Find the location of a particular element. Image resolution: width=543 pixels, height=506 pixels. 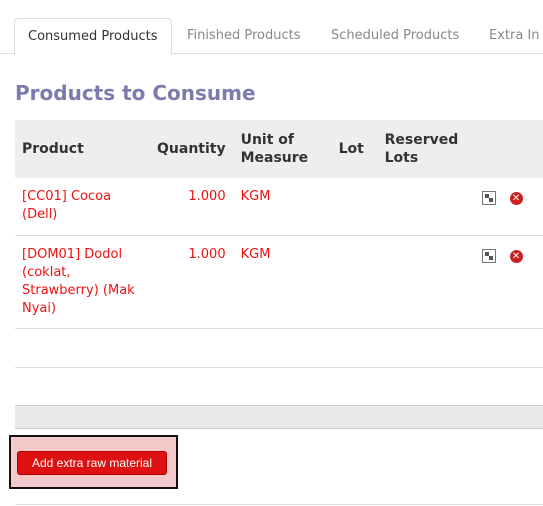

header-actions is located at coordinates (509, 149).